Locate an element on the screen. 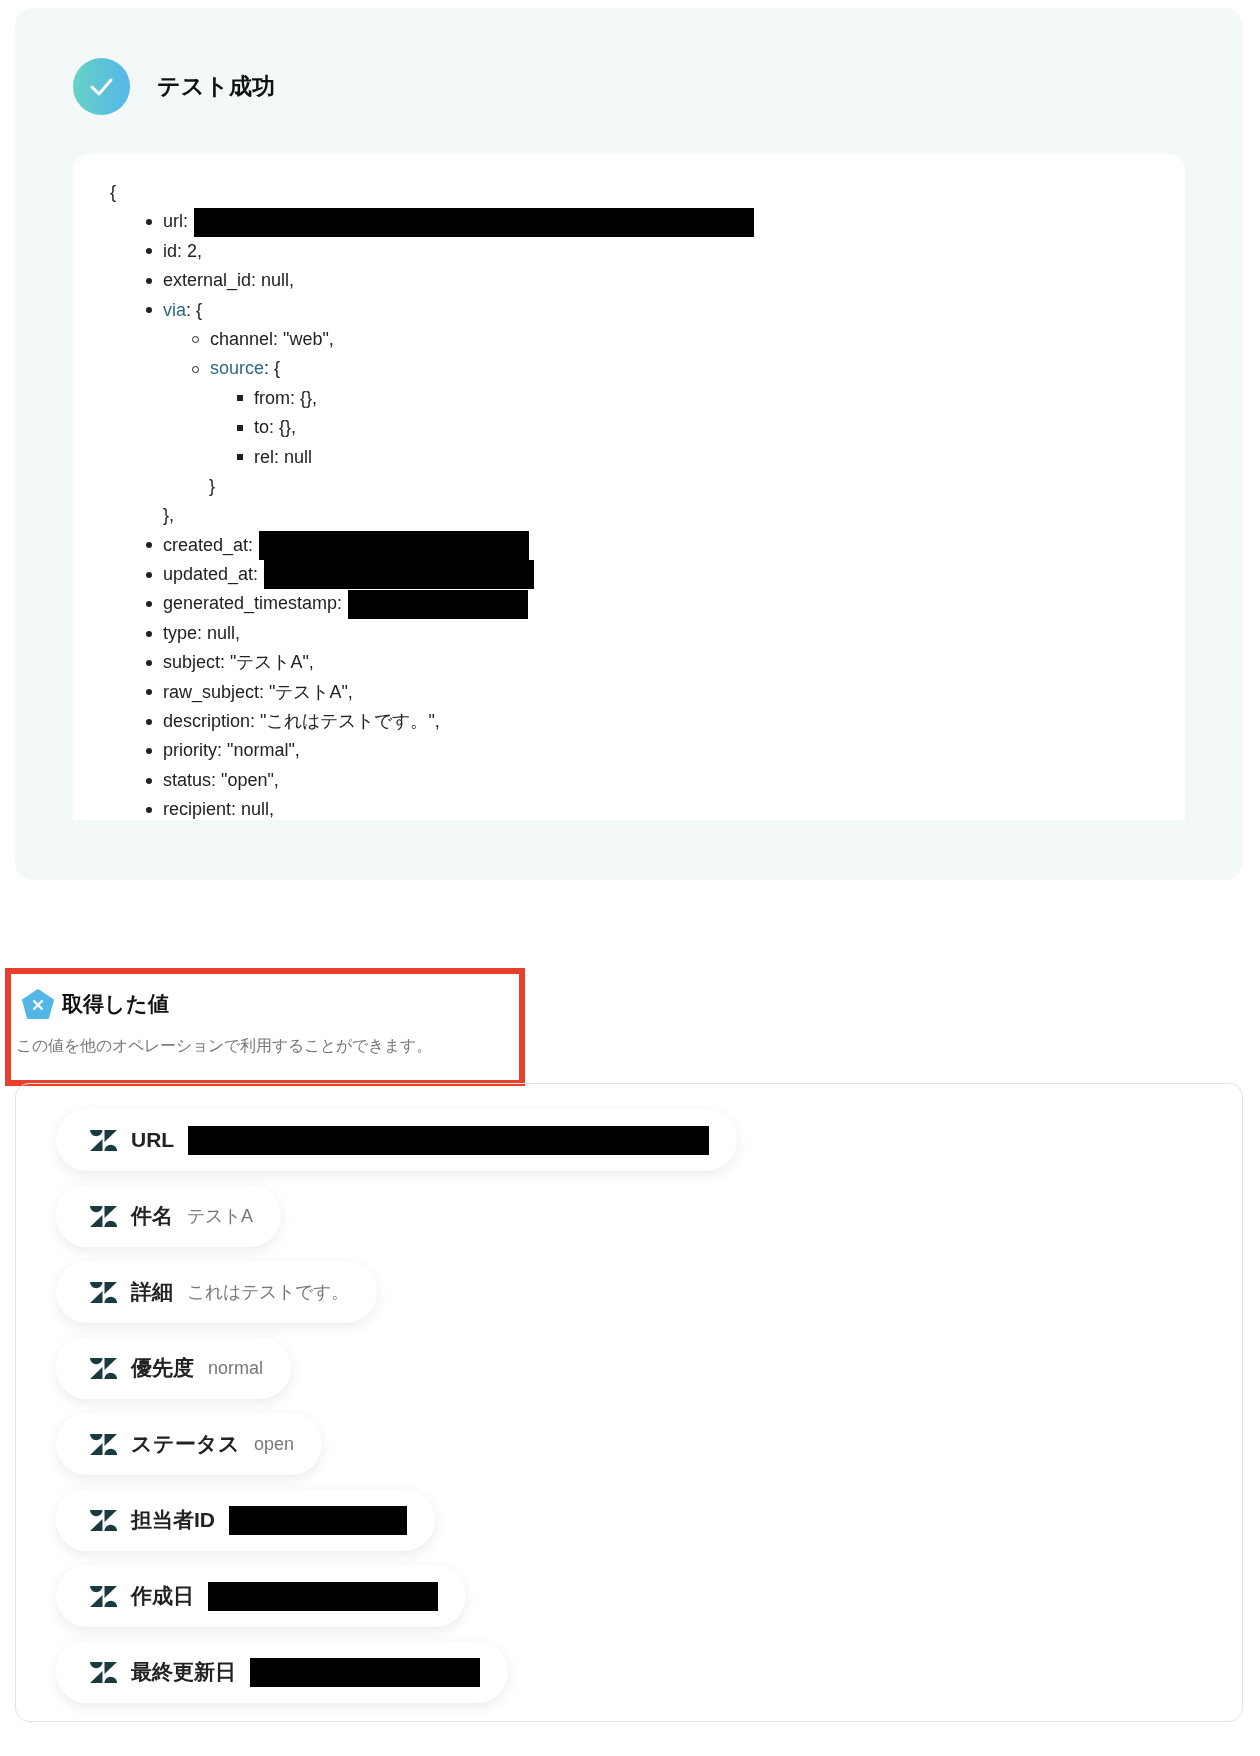  value-pill: 優先度 normal is located at coordinates (174, 1368).